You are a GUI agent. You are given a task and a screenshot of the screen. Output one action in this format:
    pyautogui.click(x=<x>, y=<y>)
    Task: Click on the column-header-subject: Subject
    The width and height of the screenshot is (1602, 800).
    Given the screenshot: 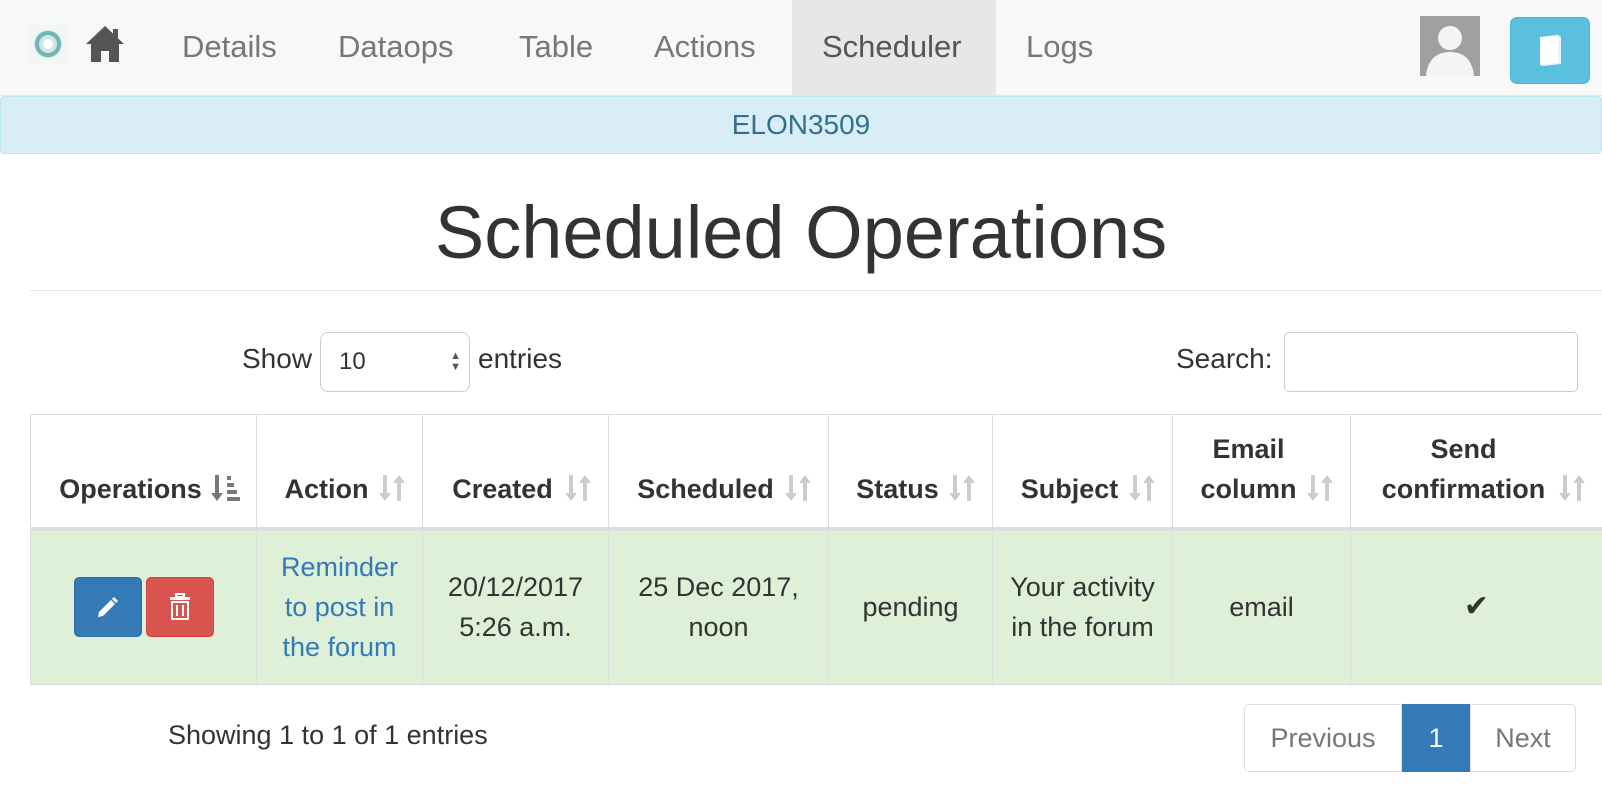 What is the action you would take?
    pyautogui.click(x=1082, y=472)
    